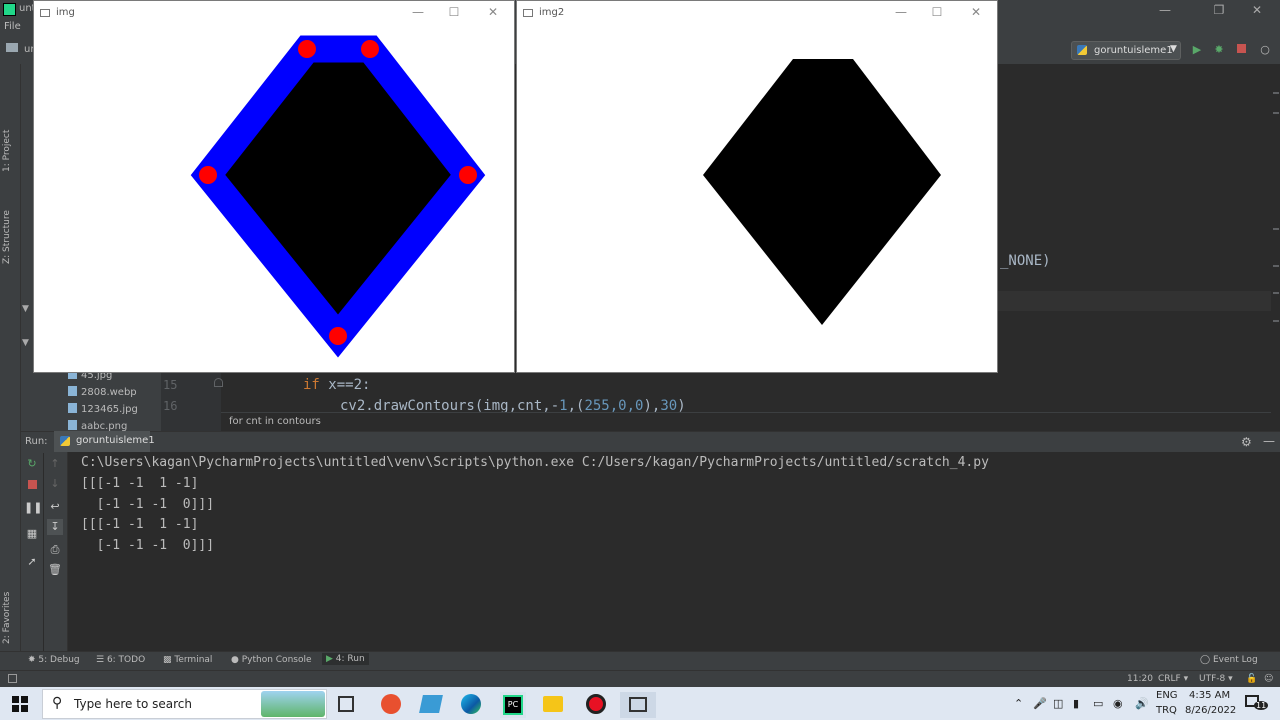 This screenshot has height=720, width=1280. What do you see at coordinates (596, 704) in the screenshot?
I see `record-icon` at bounding box center [596, 704].